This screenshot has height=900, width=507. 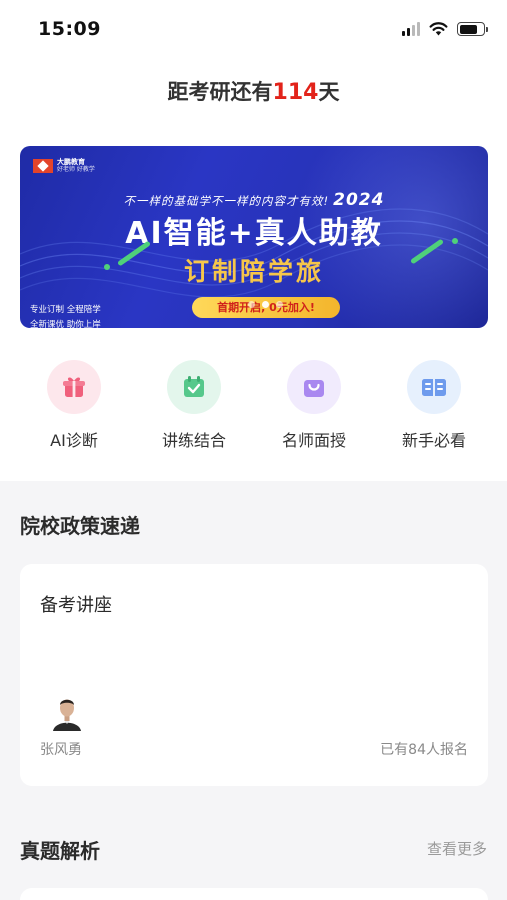 I want to click on carousel-dot-active, so click(x=265, y=304).